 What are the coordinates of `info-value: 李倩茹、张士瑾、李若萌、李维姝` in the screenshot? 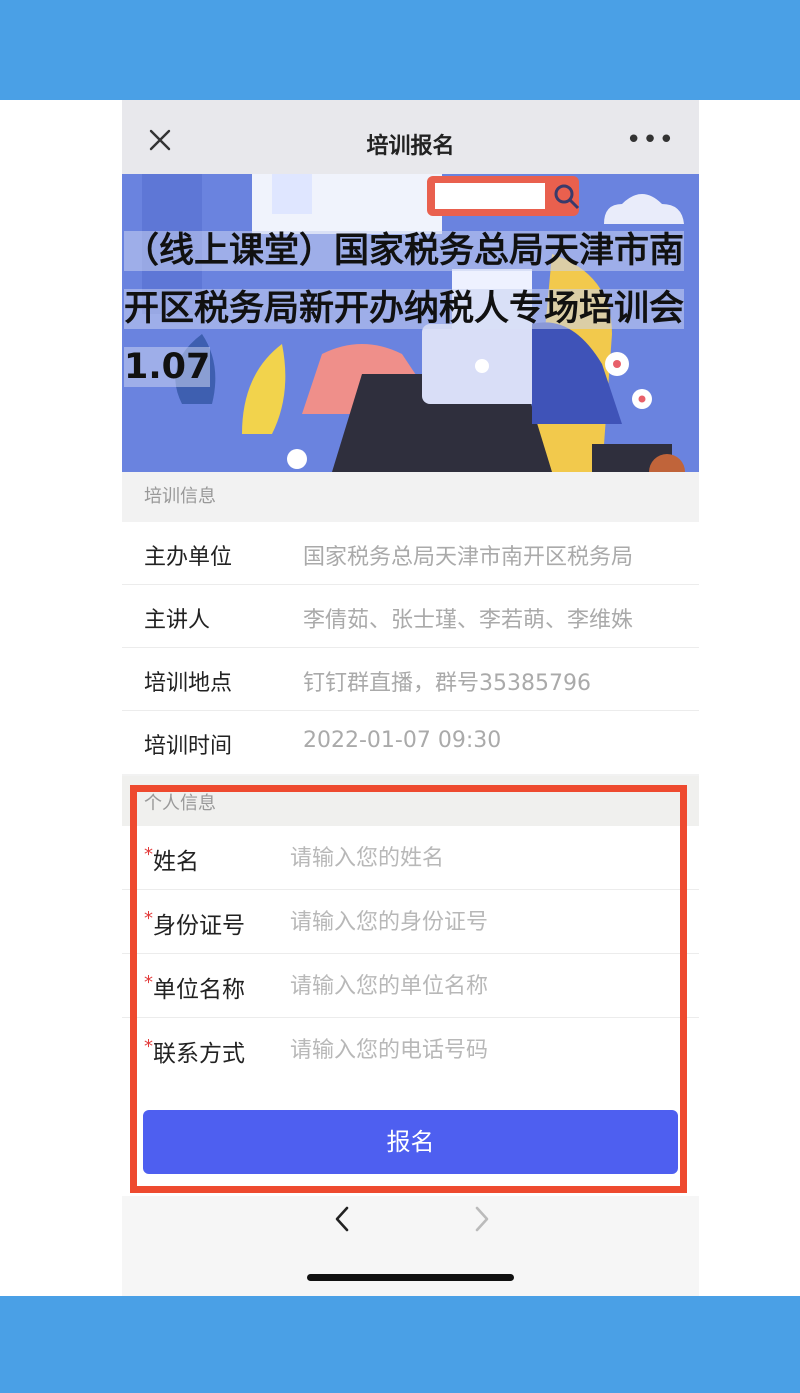 It's located at (468, 620).